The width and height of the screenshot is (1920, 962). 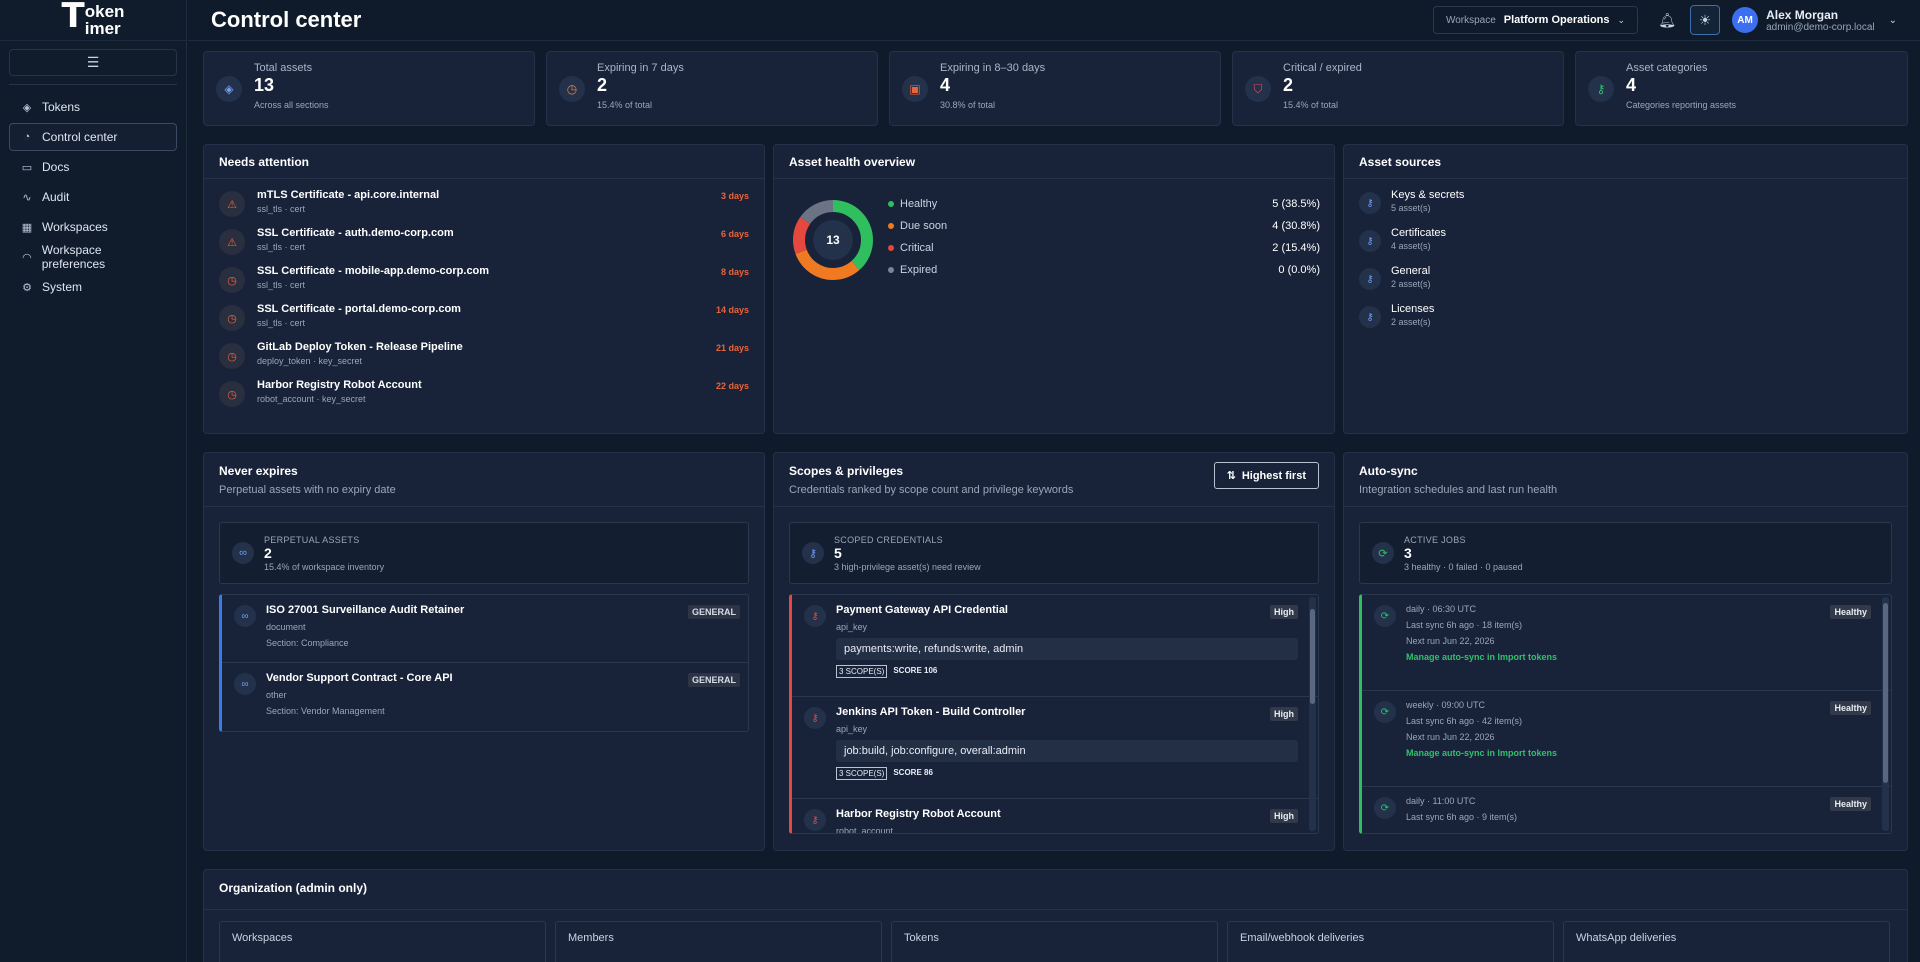 I want to click on notifications-button: 🔔︎, so click(x=1667, y=20).